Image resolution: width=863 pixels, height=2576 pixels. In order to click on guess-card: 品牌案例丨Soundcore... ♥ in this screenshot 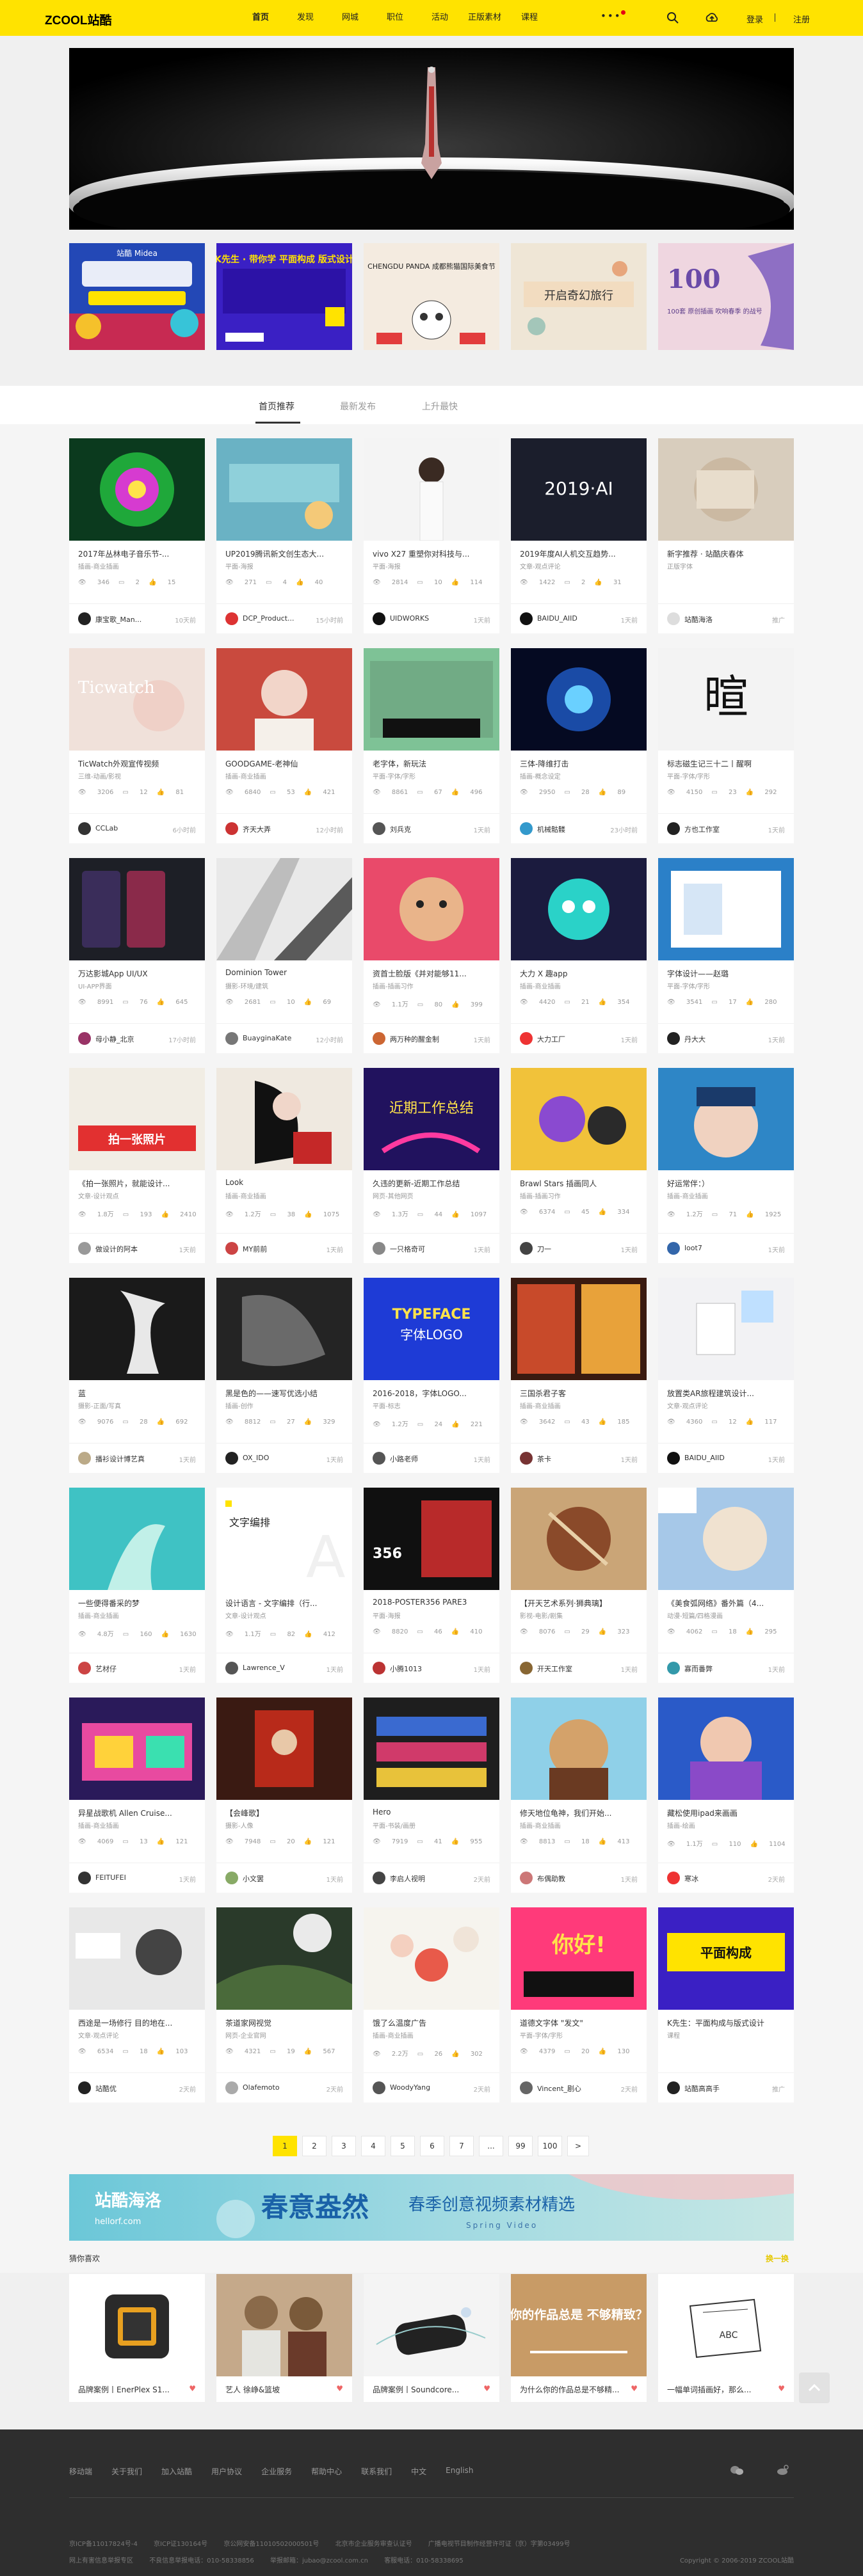, I will do `click(431, 2338)`.